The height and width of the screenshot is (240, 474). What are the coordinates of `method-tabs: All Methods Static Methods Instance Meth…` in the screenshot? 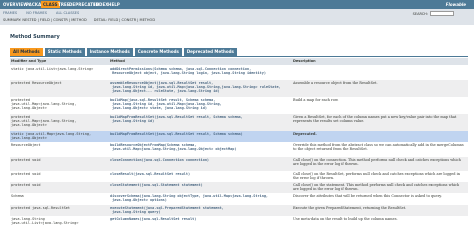 It's located at (123, 52).